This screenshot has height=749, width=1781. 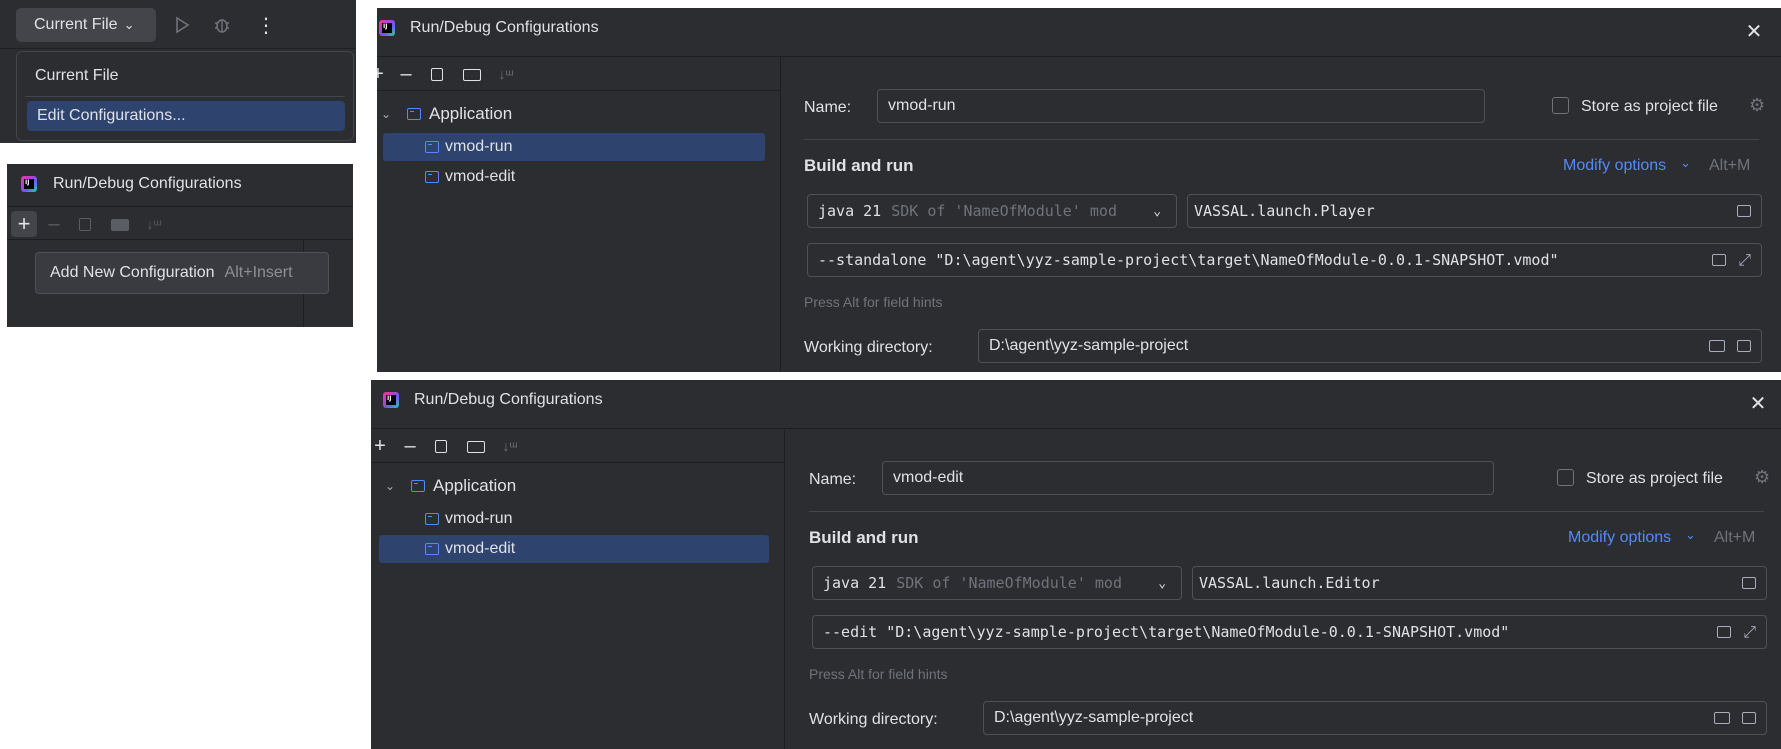 I want to click on menu-item-current-file: Current File, so click(x=185, y=76).